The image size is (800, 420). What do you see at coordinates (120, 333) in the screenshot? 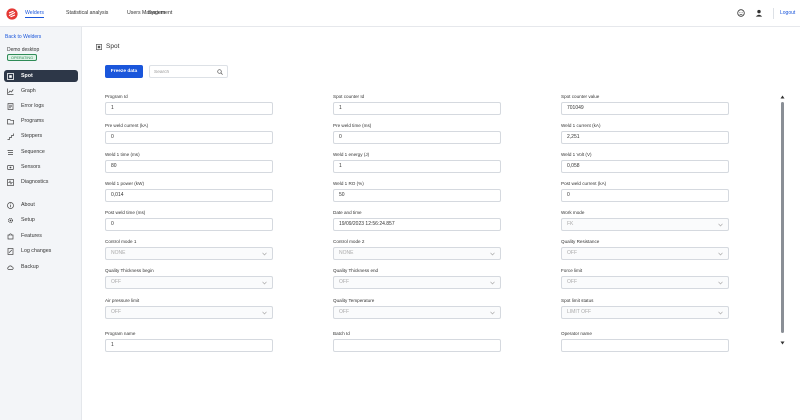
I see `field-label: Program name` at bounding box center [120, 333].